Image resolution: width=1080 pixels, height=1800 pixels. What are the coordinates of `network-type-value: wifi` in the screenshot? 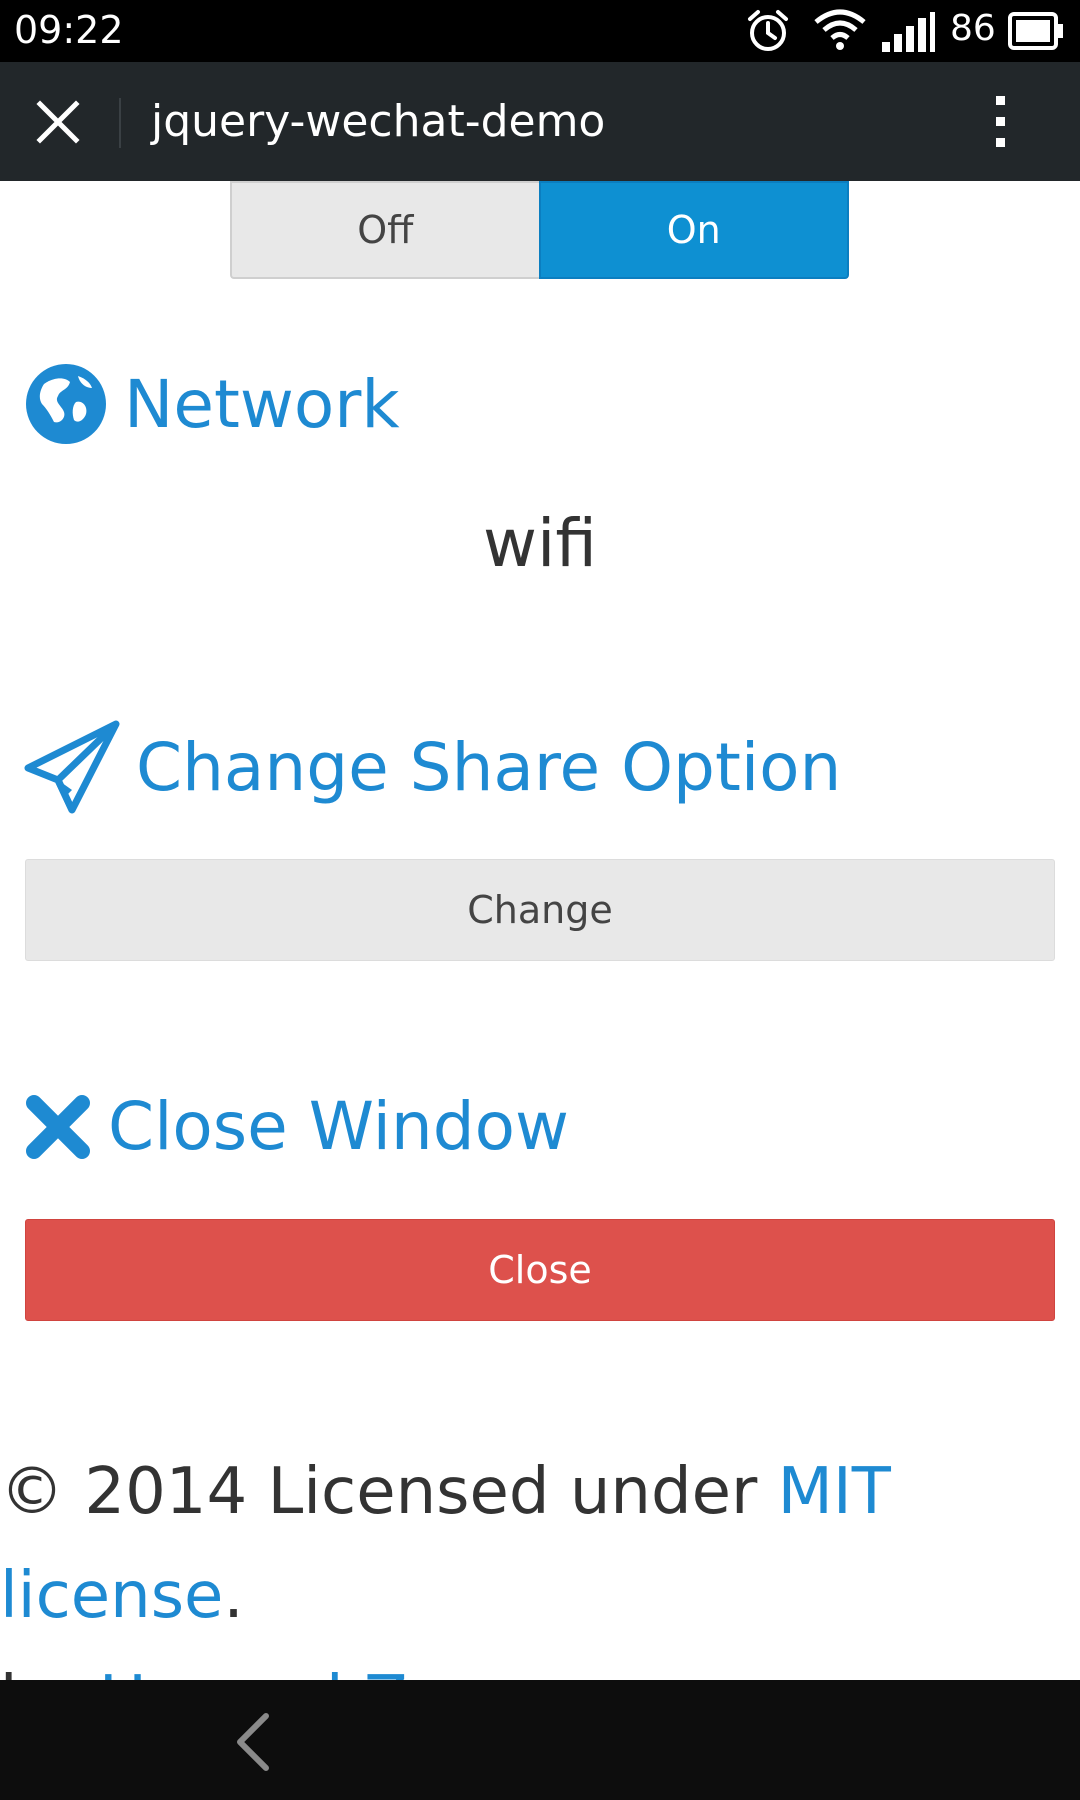 It's located at (540, 543).